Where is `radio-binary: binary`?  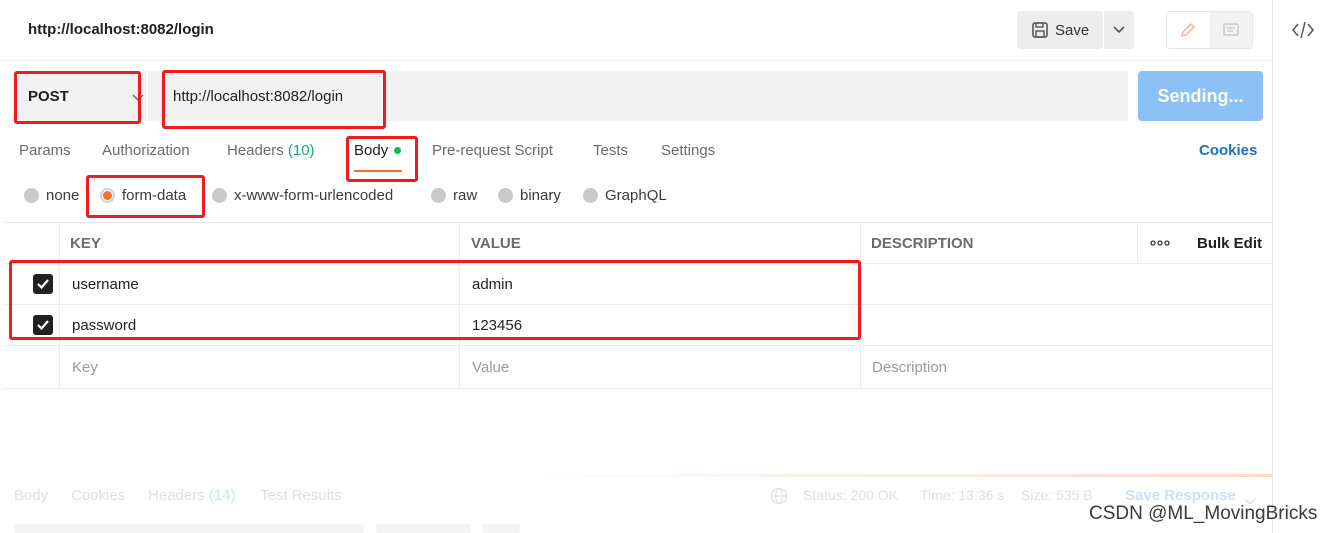 radio-binary: binary is located at coordinates (529, 195).